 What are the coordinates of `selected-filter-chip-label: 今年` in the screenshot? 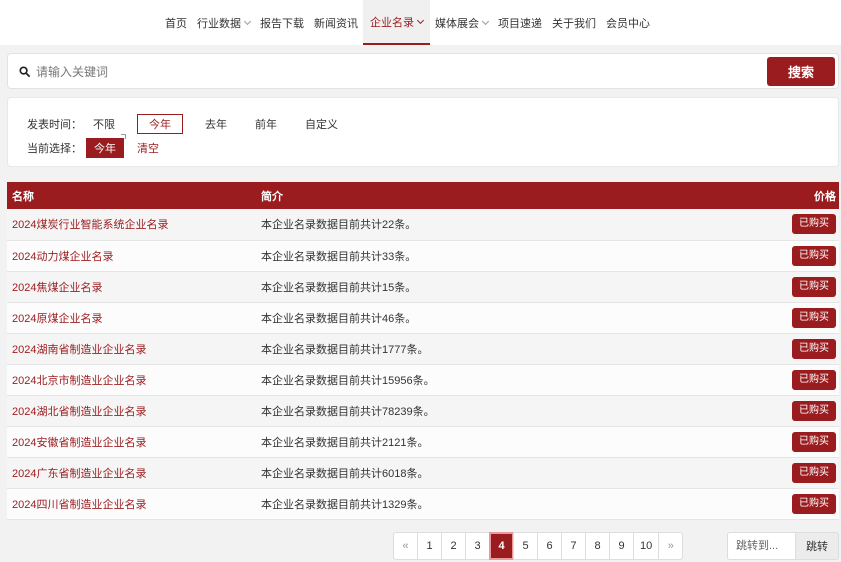 It's located at (105, 149).